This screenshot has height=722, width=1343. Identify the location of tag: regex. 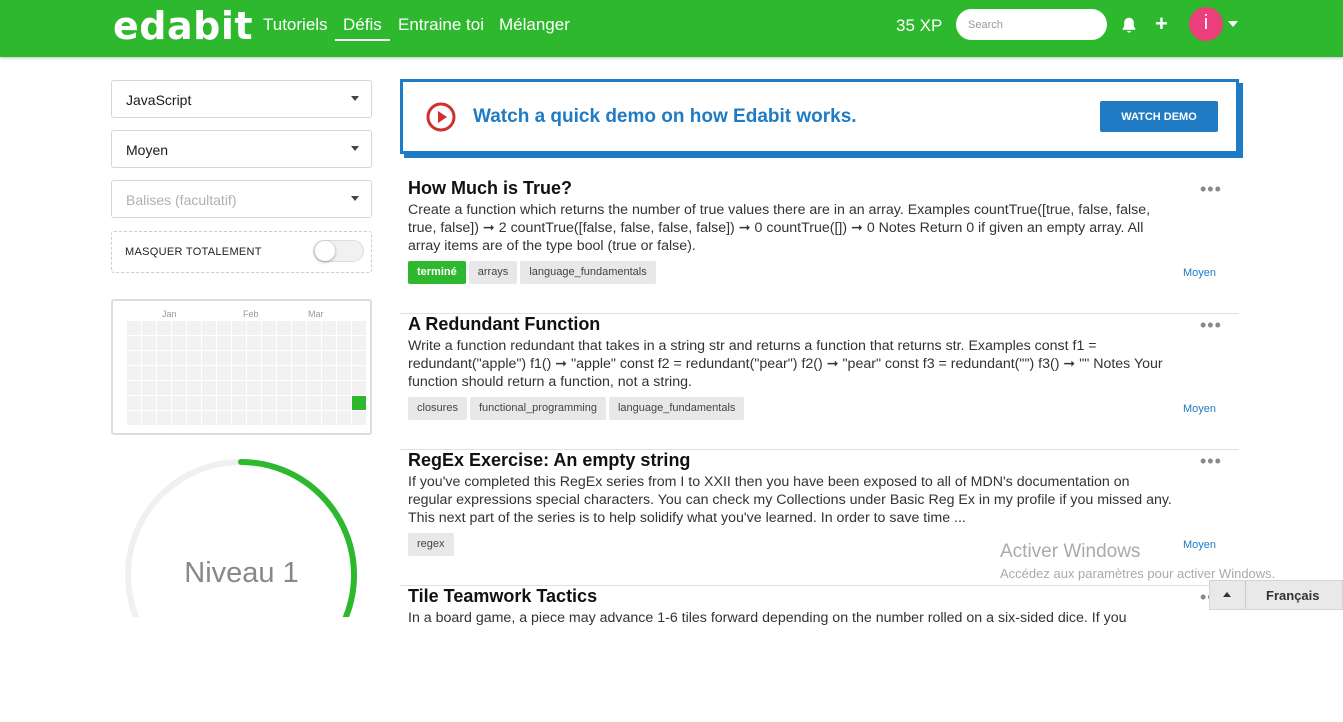
(431, 544).